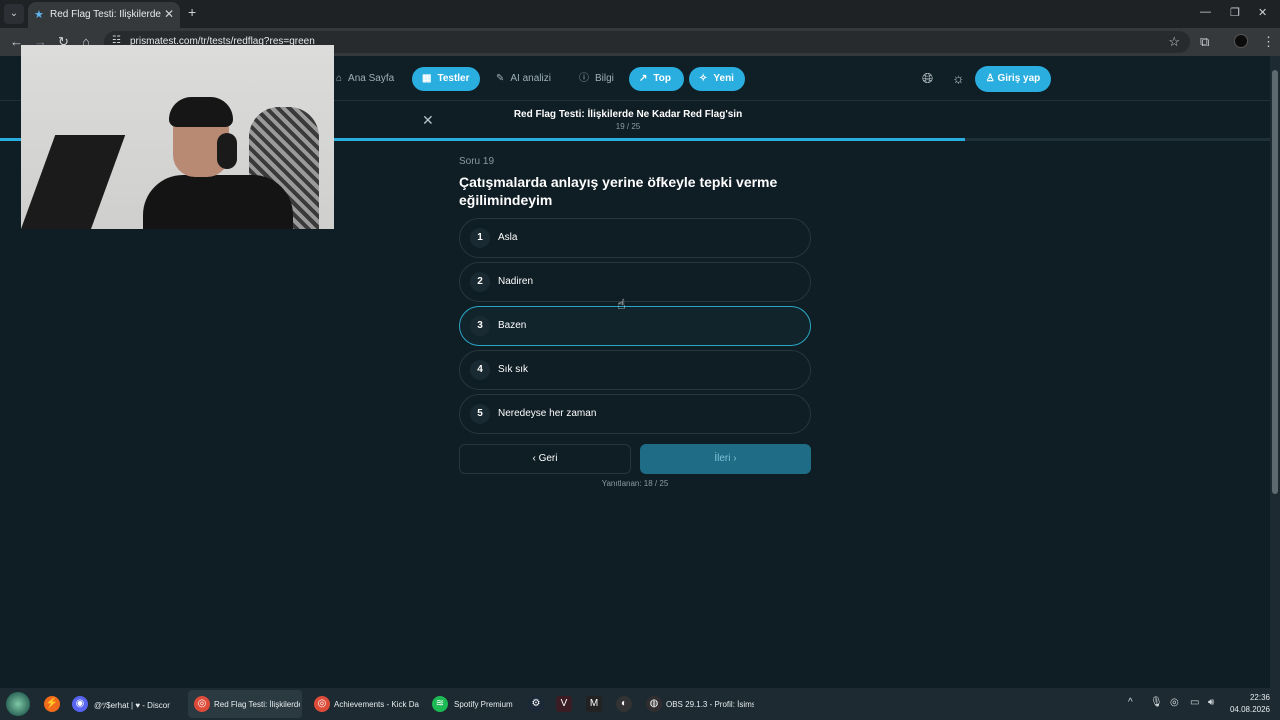  Describe the element at coordinates (446, 79) in the screenshot. I see `nav-tests: ▦ Testler` at that location.